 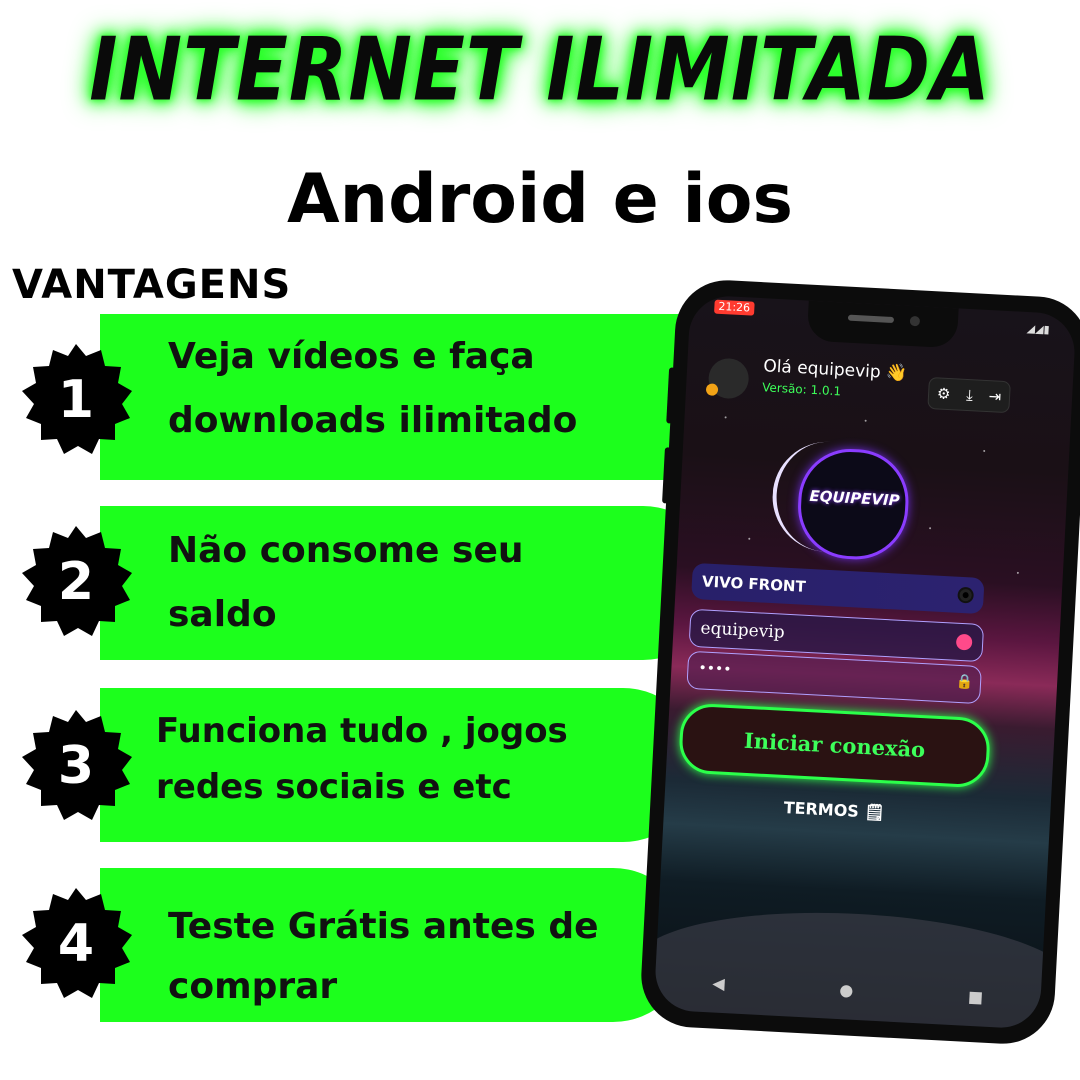 I want to click on front-camera-icon, so click(x=915, y=321).